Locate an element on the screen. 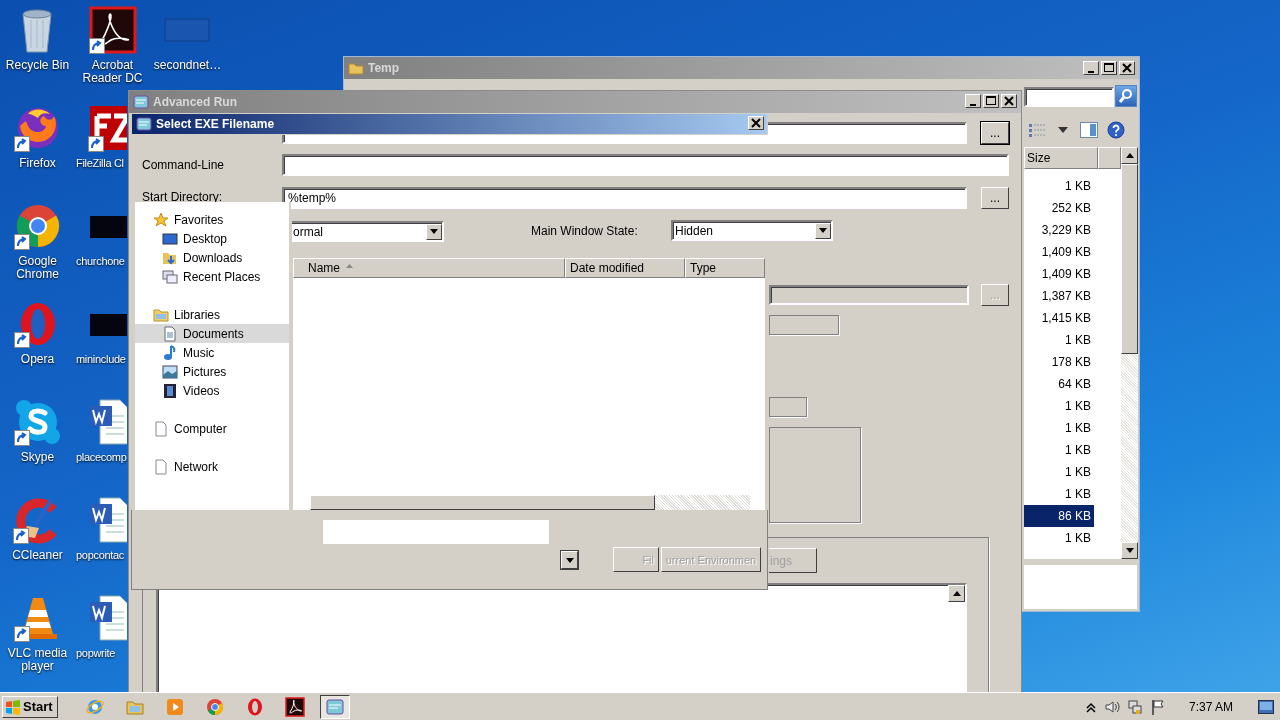 Image resolution: width=1280 pixels, height=720 pixels. view-list-icon is located at coordinates (1037, 130).